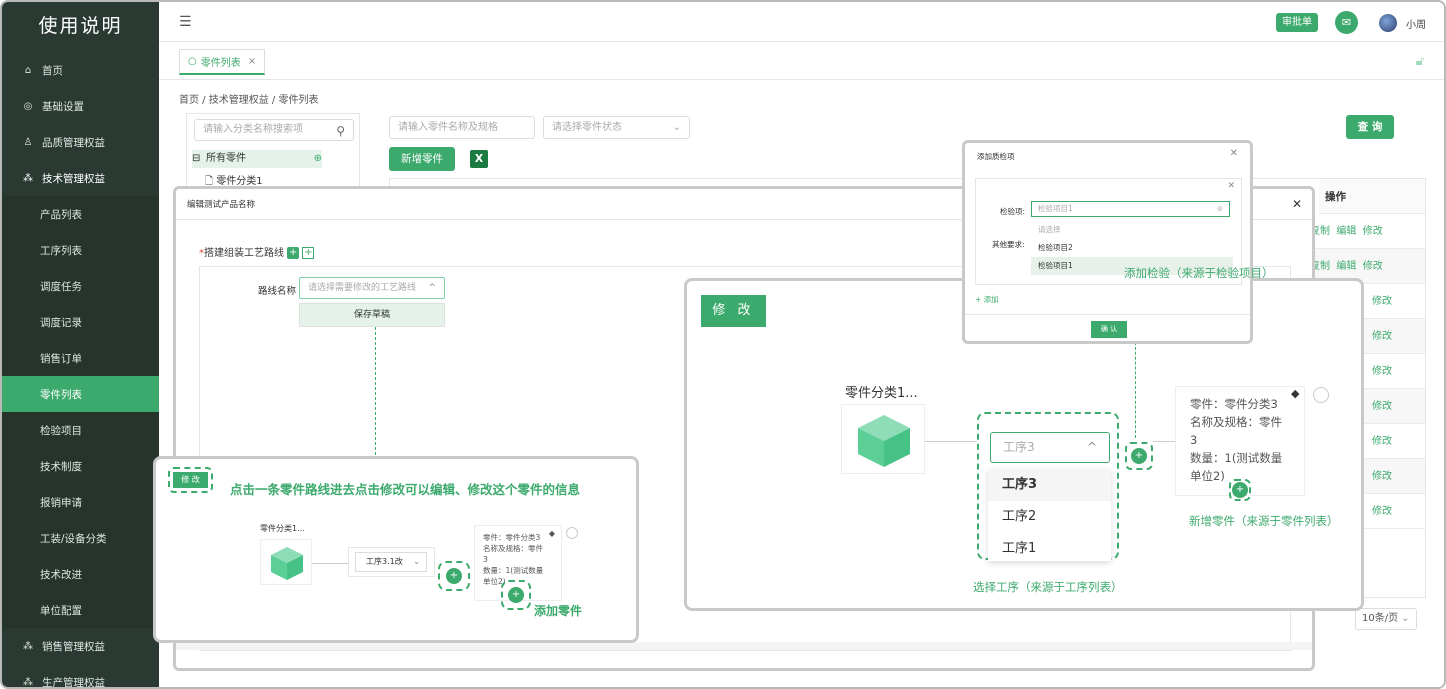 The image size is (1446, 689). I want to click on add-part-highlight-2: +, so click(516, 595).